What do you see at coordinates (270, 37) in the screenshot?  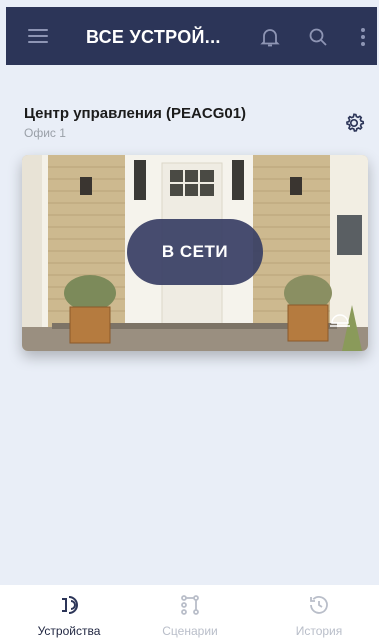 I see `bell-icon` at bounding box center [270, 37].